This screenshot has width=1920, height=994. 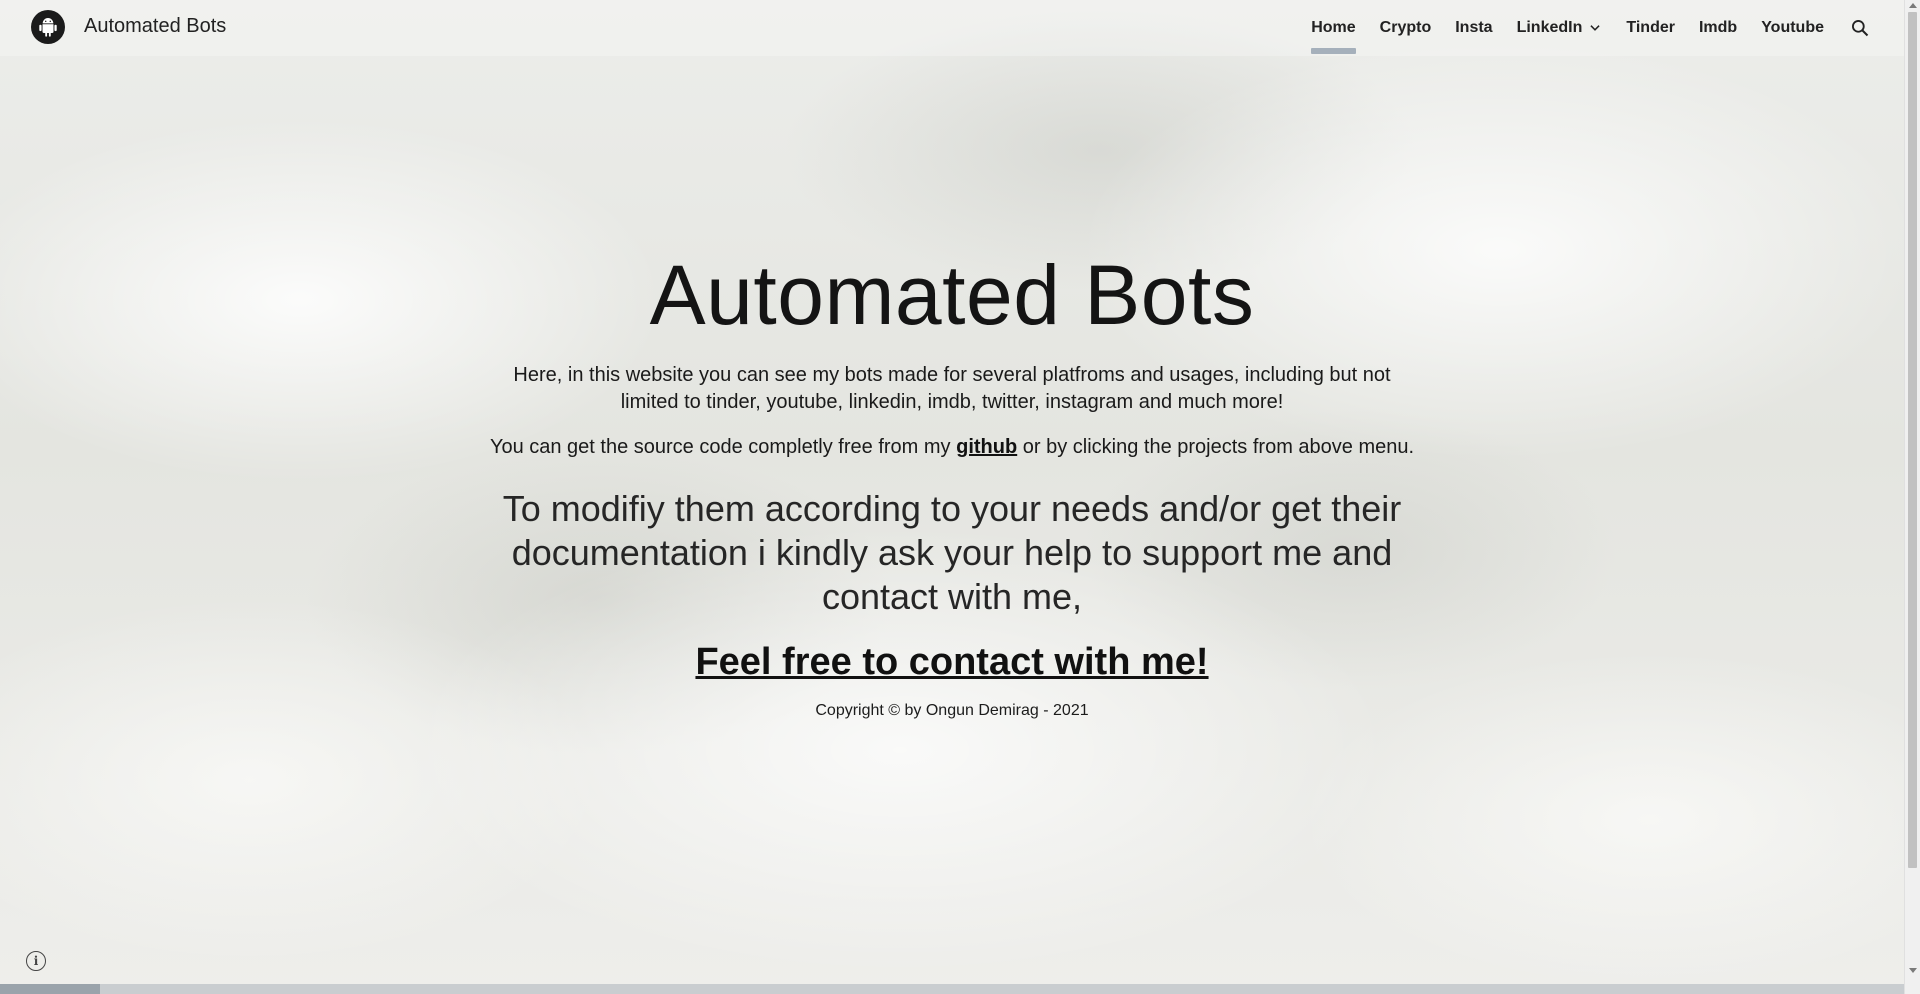 I want to click on nav-item-home: Home, so click(x=1333, y=28).